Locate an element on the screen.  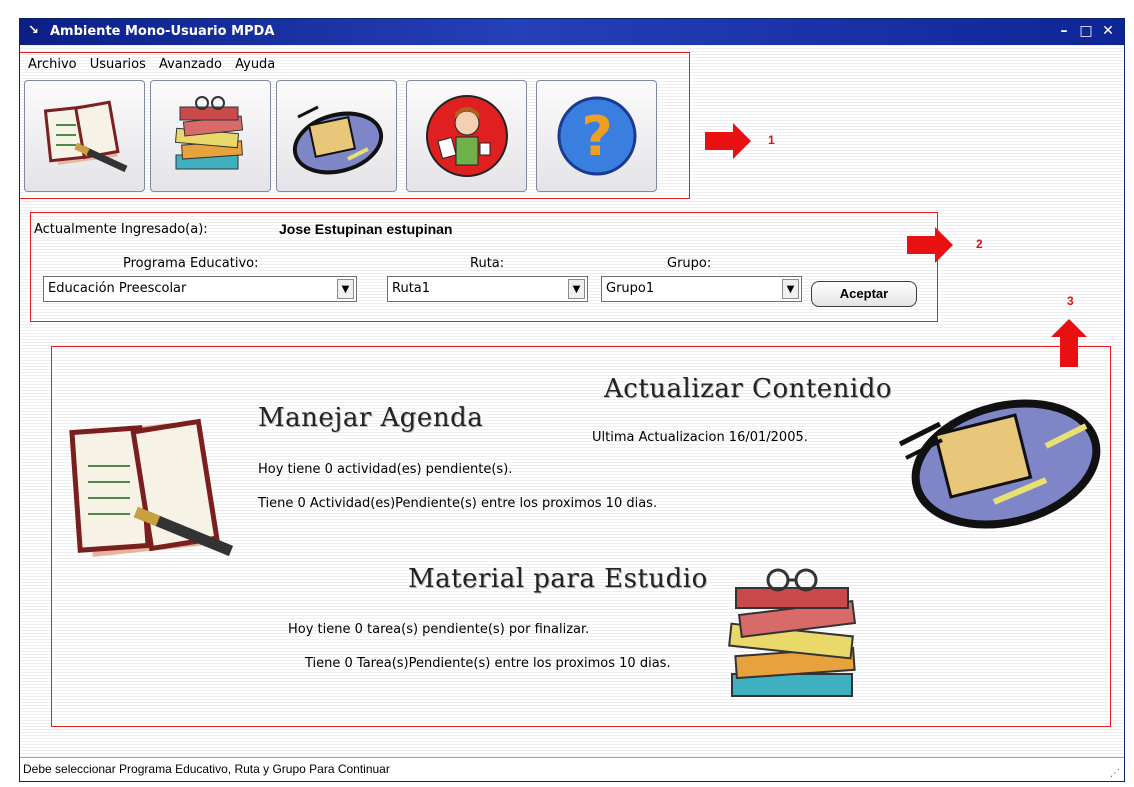
update-content-illustration is located at coordinates (1000, 457).